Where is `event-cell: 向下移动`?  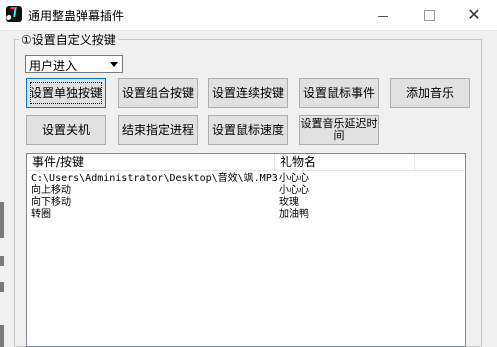 event-cell: 向下移动 is located at coordinates (51, 202).